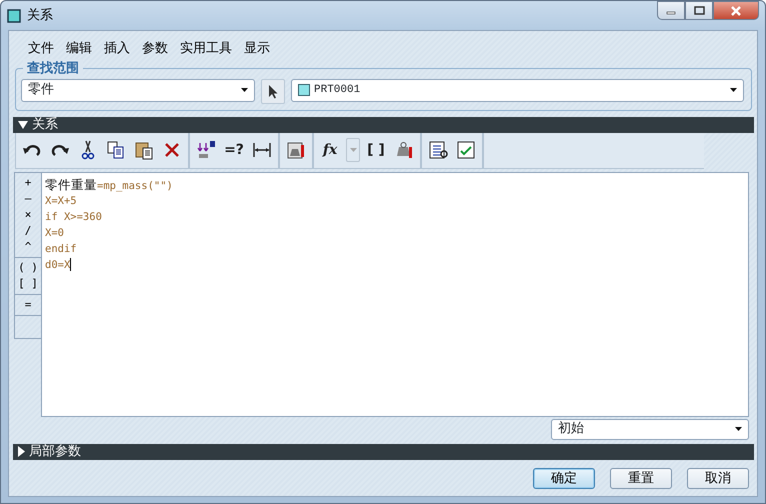  What do you see at coordinates (28, 268) in the screenshot?
I see `operator-button: ( )` at bounding box center [28, 268].